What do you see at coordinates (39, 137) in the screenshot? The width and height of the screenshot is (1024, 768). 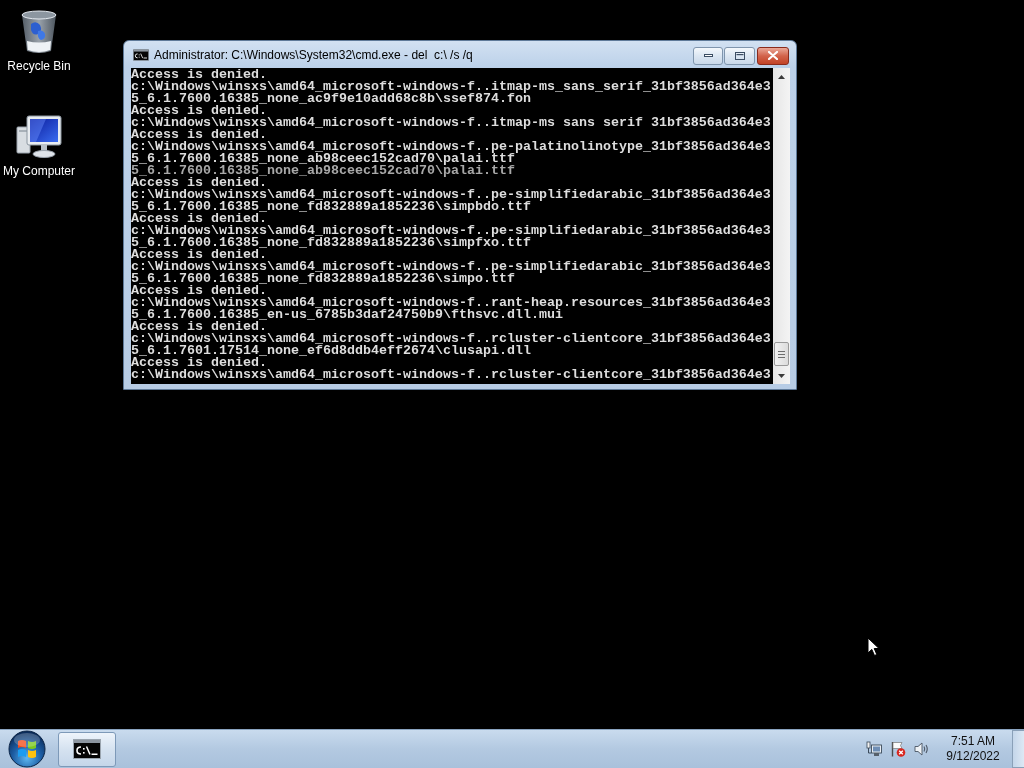 I see `computer-icon` at bounding box center [39, 137].